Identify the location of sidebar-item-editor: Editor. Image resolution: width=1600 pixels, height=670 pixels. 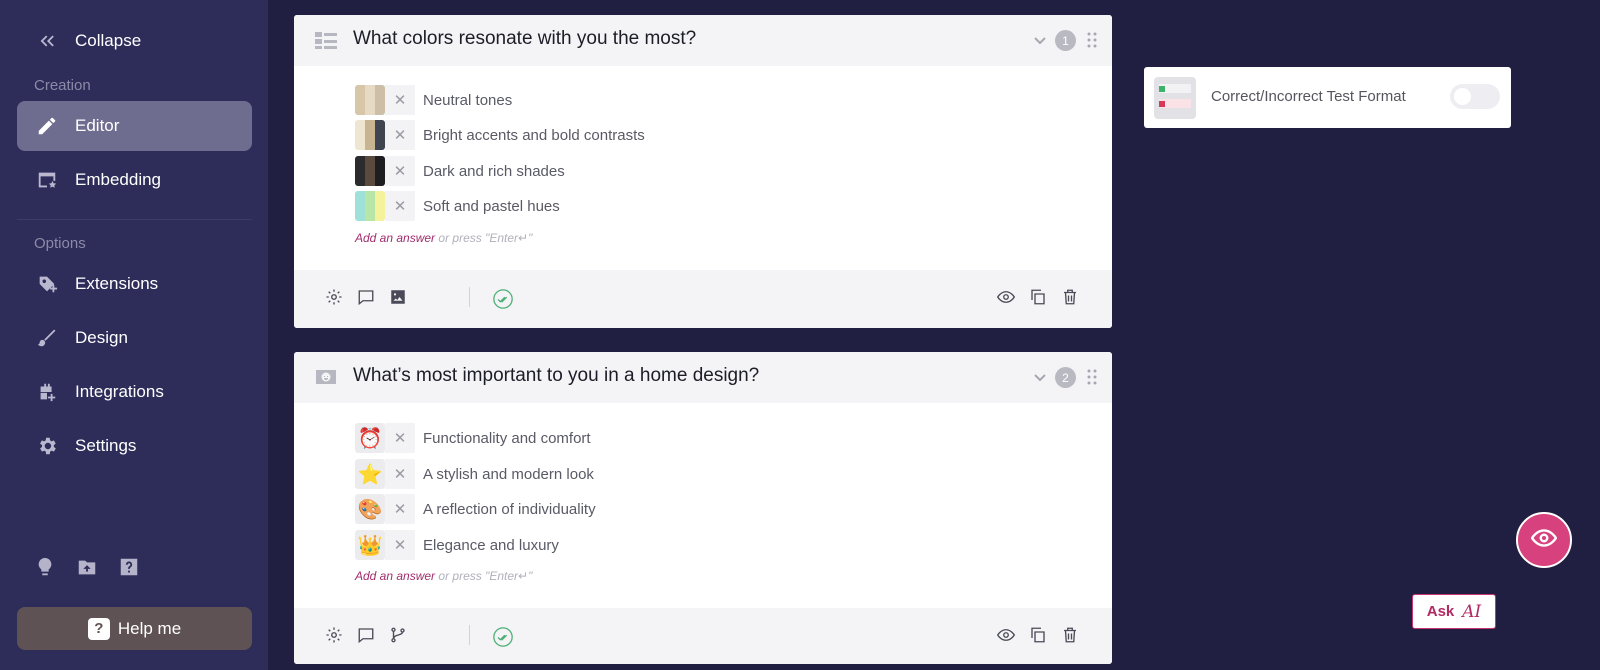
(134, 126).